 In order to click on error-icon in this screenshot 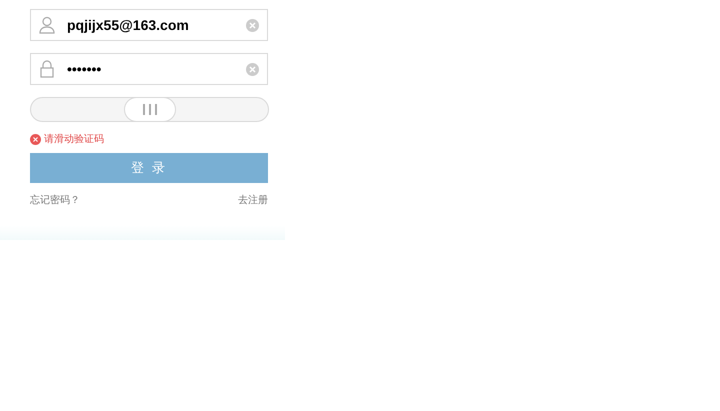, I will do `click(35, 139)`.